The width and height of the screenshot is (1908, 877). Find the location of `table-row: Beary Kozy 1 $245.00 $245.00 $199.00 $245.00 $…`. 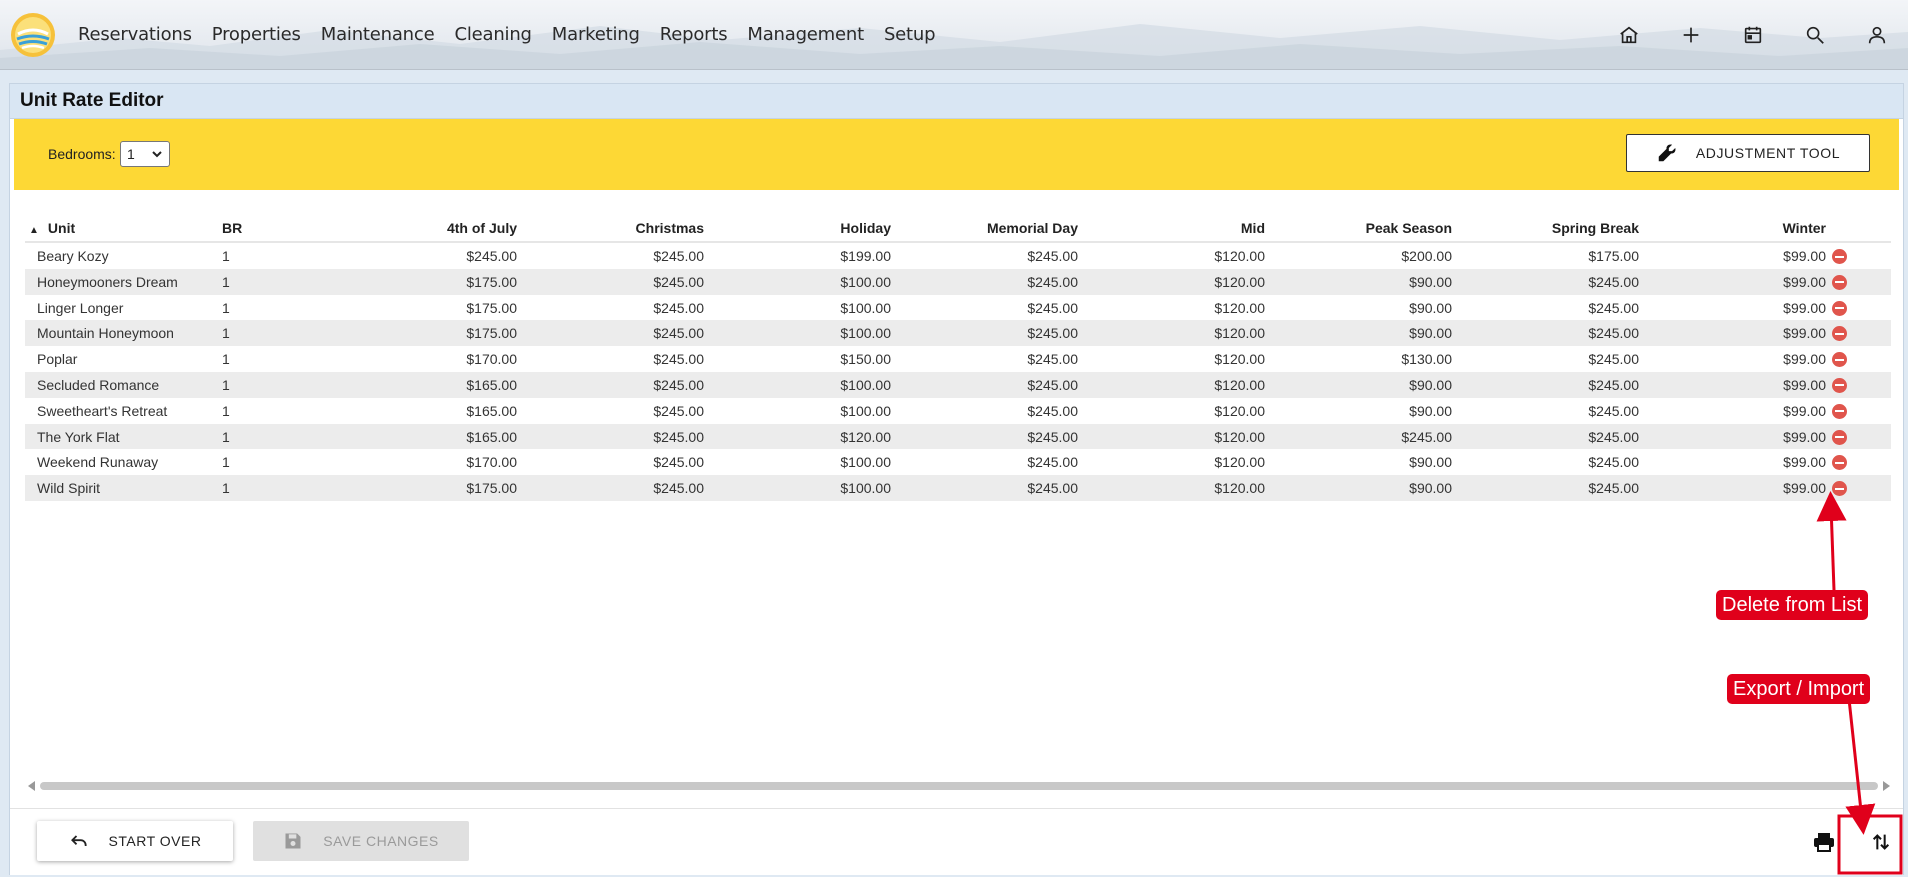

table-row: Beary Kozy 1 $245.00 $245.00 $199.00 $245.00 $… is located at coordinates (958, 256).